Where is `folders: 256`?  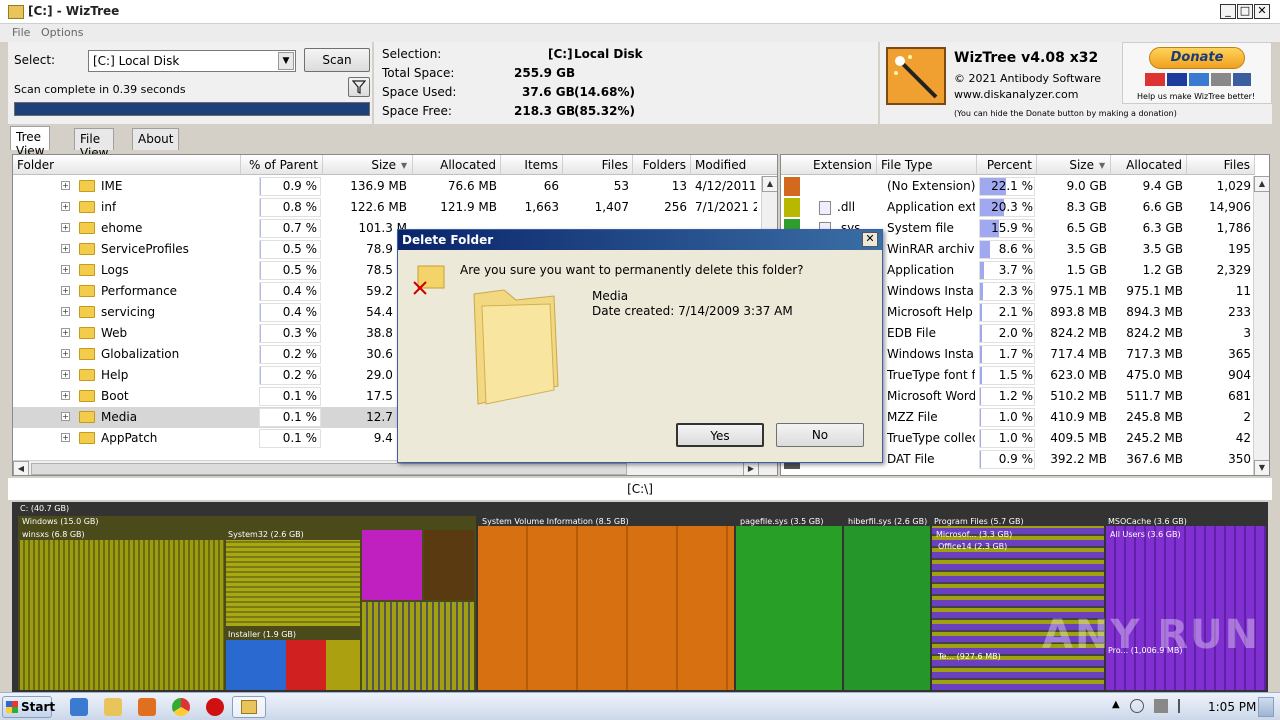 folders: 256 is located at coordinates (675, 207).